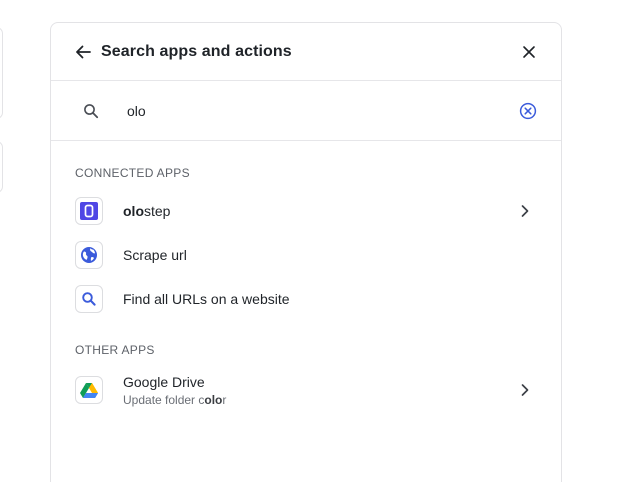 This screenshot has width=617, height=482. I want to click on search-input, so click(323, 110).